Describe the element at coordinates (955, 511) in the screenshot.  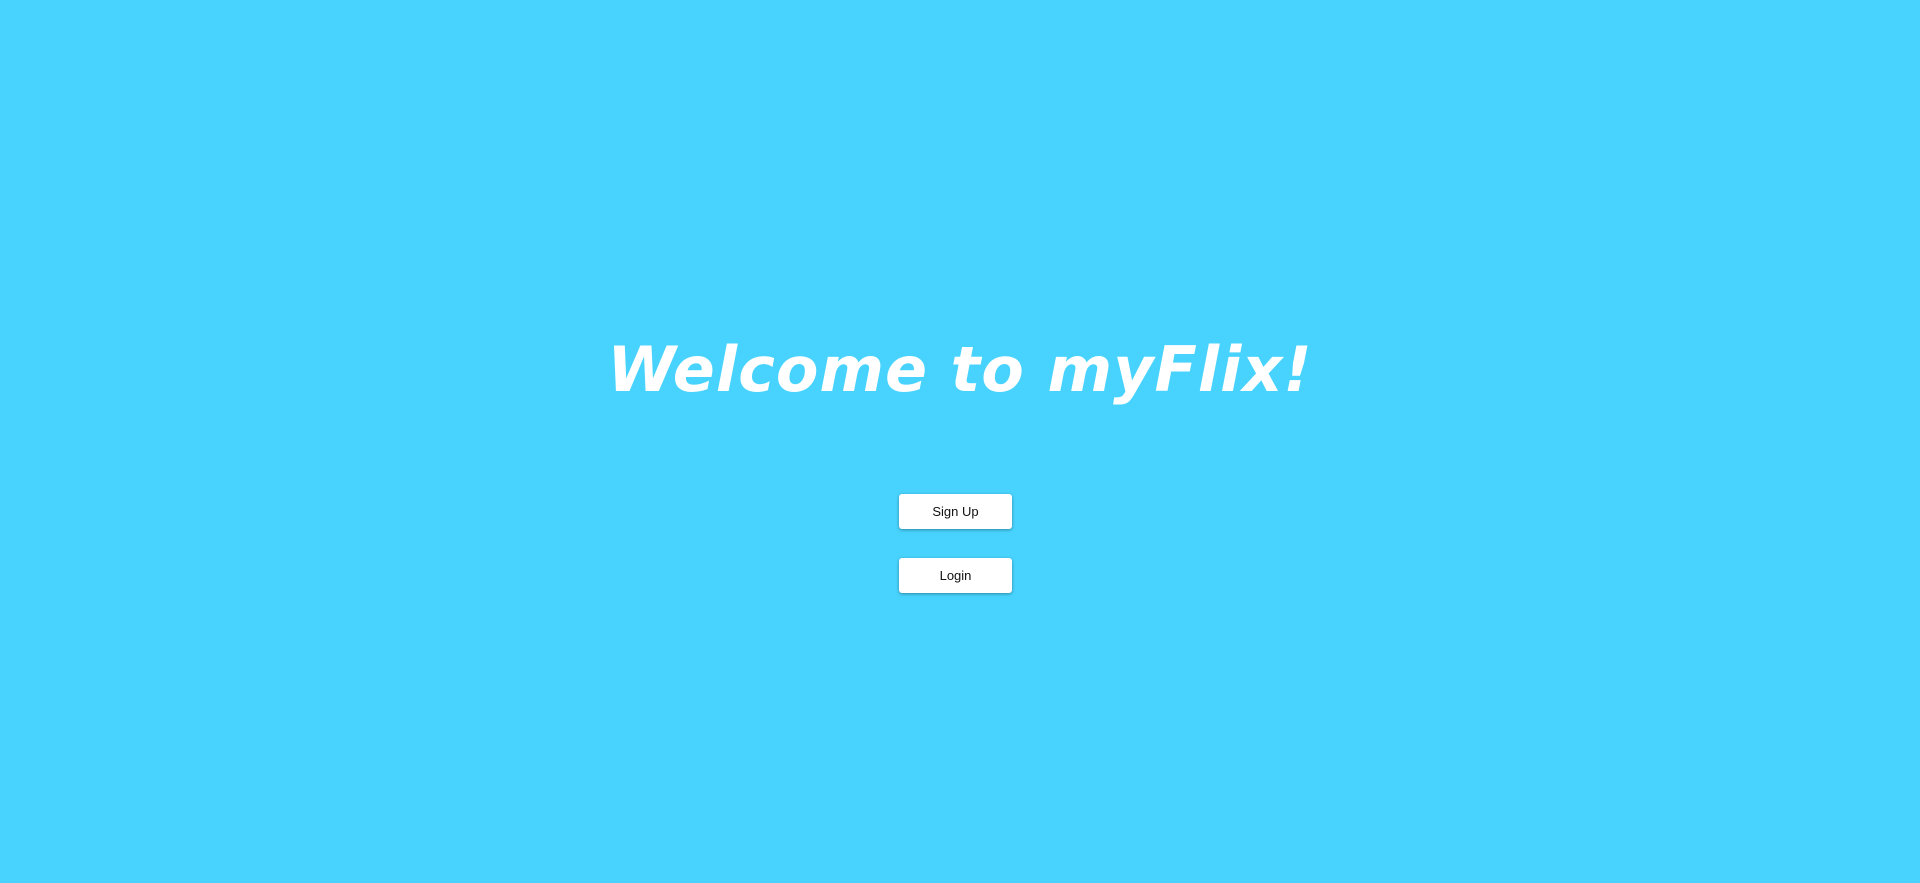
I see `sign-up-button: Sign Up` at that location.